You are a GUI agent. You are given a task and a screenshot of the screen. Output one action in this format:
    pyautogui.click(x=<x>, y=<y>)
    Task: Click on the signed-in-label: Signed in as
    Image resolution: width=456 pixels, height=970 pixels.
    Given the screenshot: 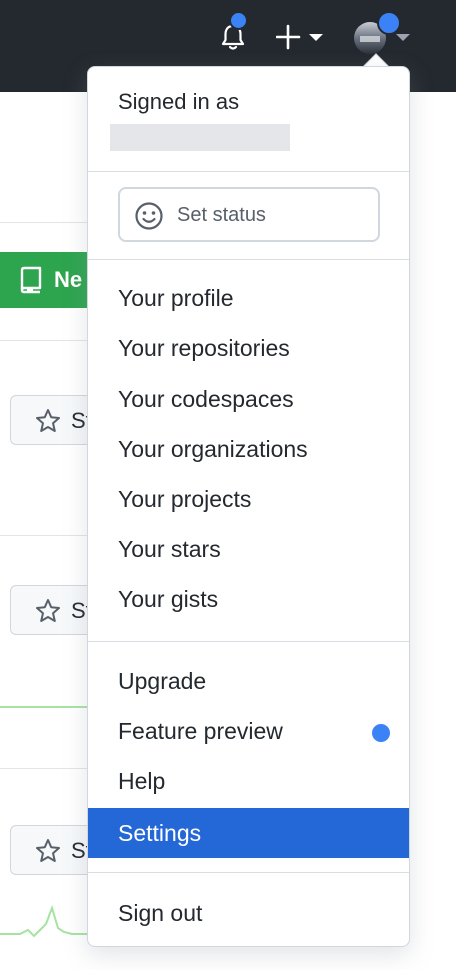 What is the action you would take?
    pyautogui.click(x=179, y=101)
    